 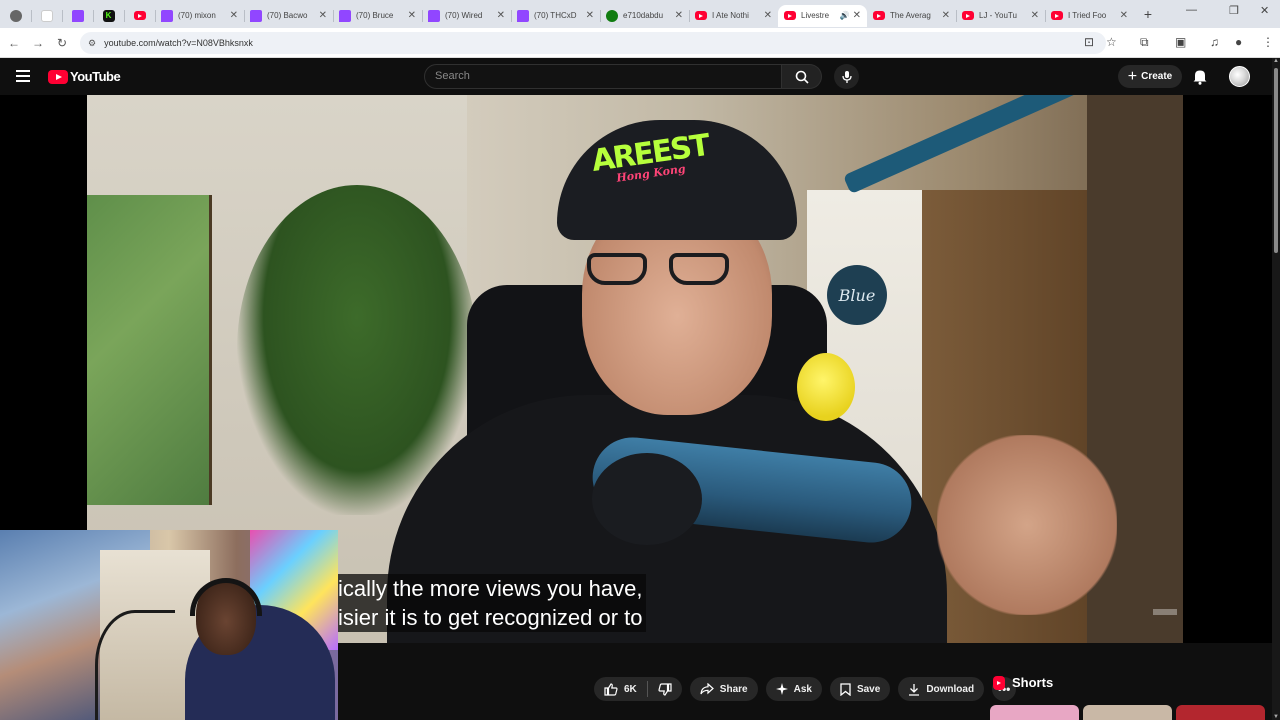 What do you see at coordinates (707, 689) in the screenshot?
I see `share-icon` at bounding box center [707, 689].